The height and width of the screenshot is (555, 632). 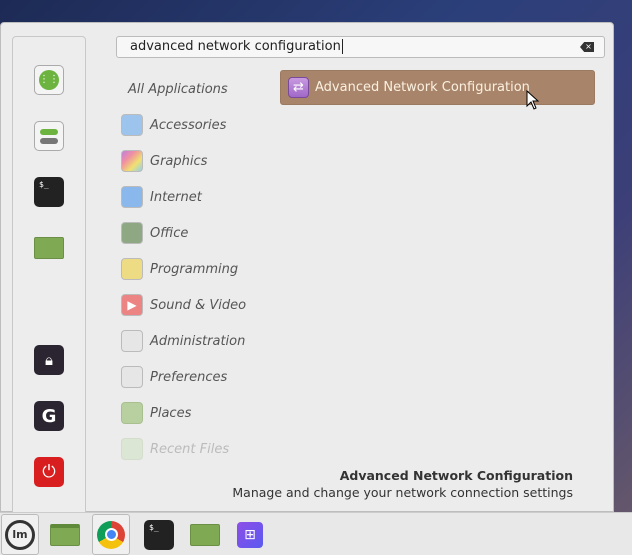 I want to click on category-places: Places, so click(x=183, y=413).